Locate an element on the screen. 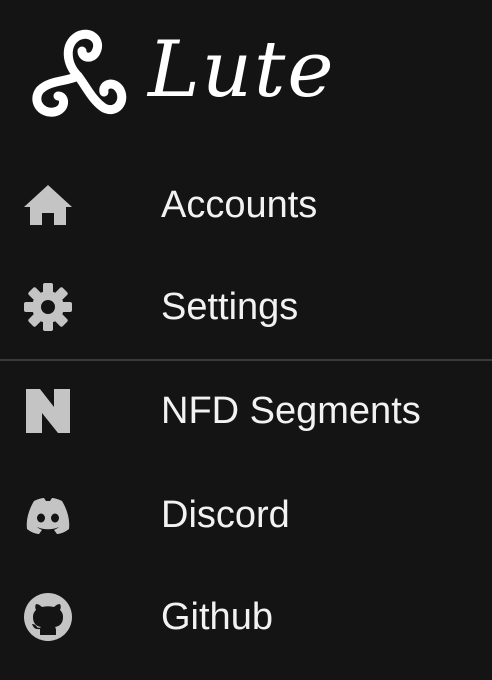  menu-item-github: Github is located at coordinates (246, 617).